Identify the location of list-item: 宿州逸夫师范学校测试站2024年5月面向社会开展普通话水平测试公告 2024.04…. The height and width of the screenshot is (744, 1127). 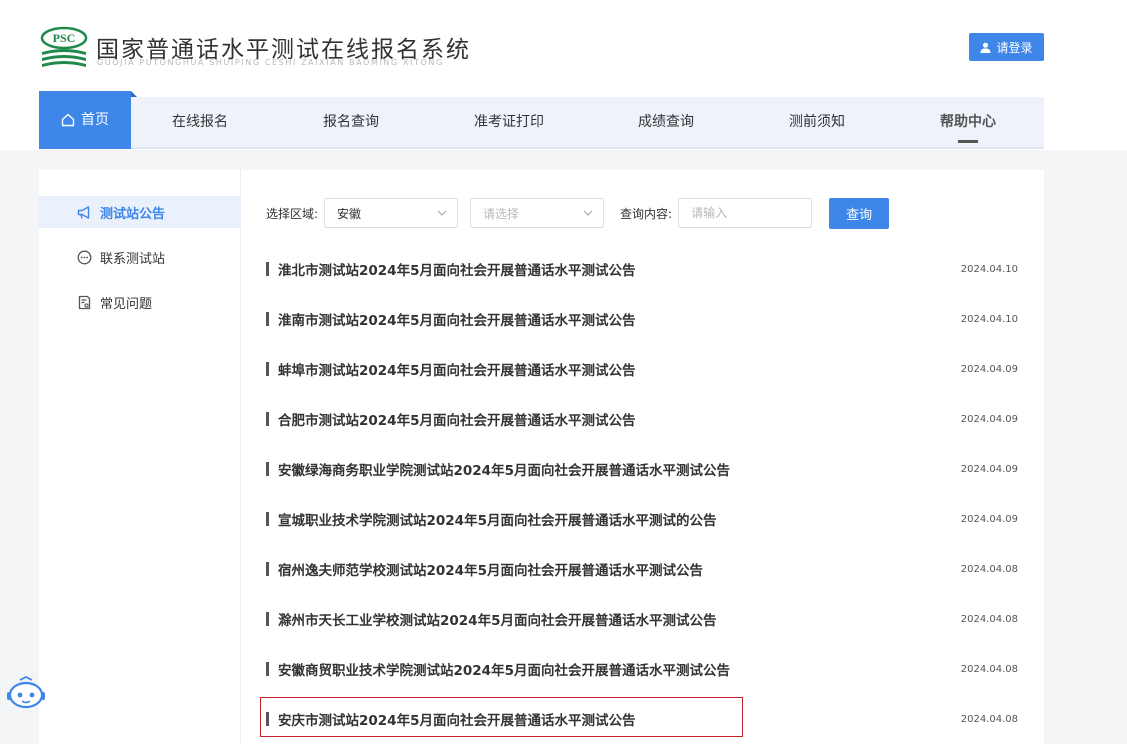
(645, 569).